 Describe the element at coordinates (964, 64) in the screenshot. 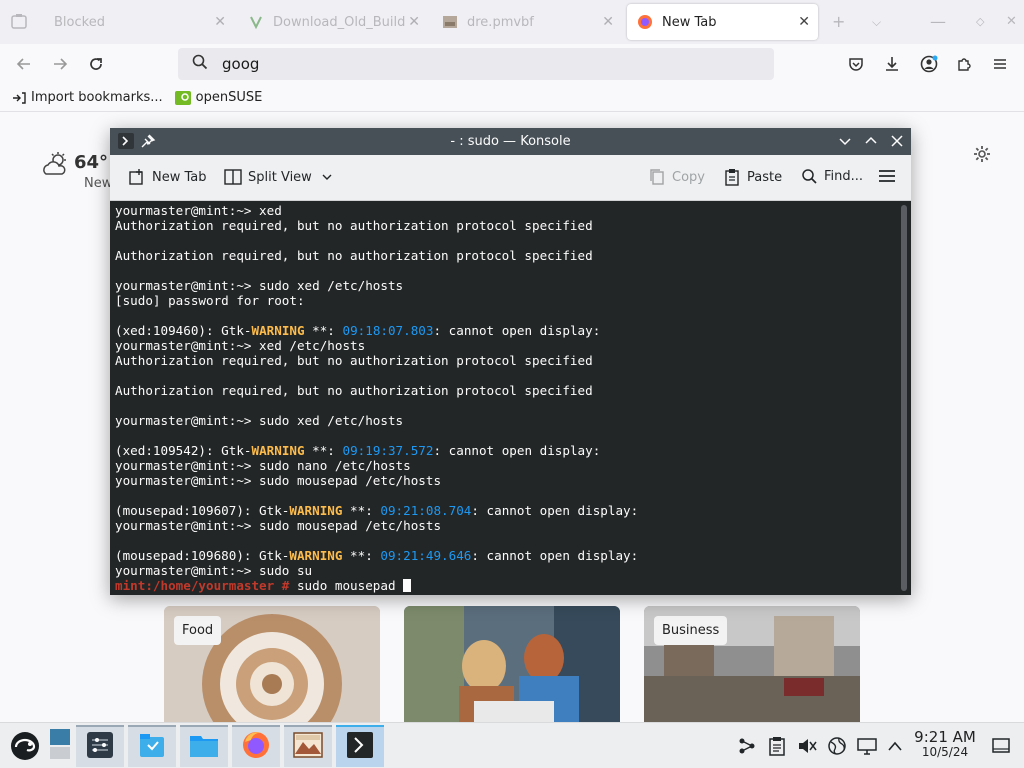

I see `extensions-icon` at that location.